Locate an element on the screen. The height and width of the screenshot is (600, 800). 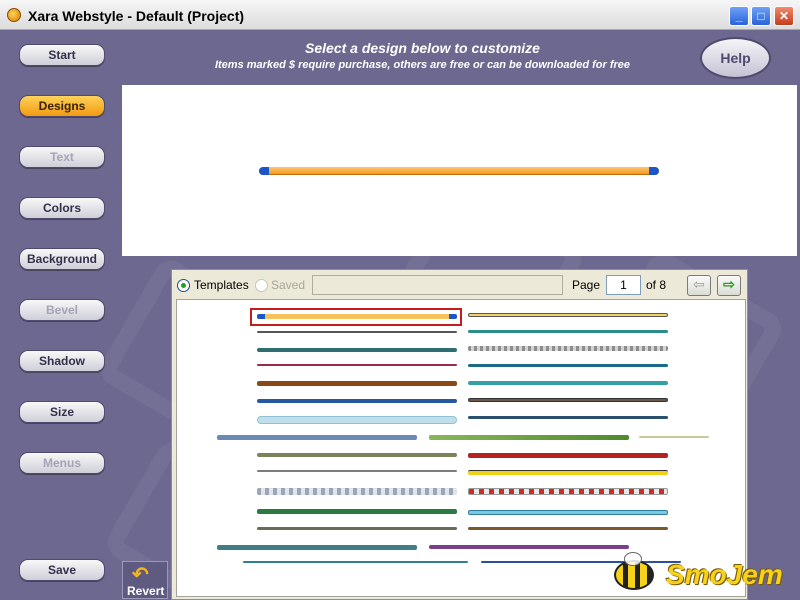
saved-label: Saved is located at coordinates (288, 285).